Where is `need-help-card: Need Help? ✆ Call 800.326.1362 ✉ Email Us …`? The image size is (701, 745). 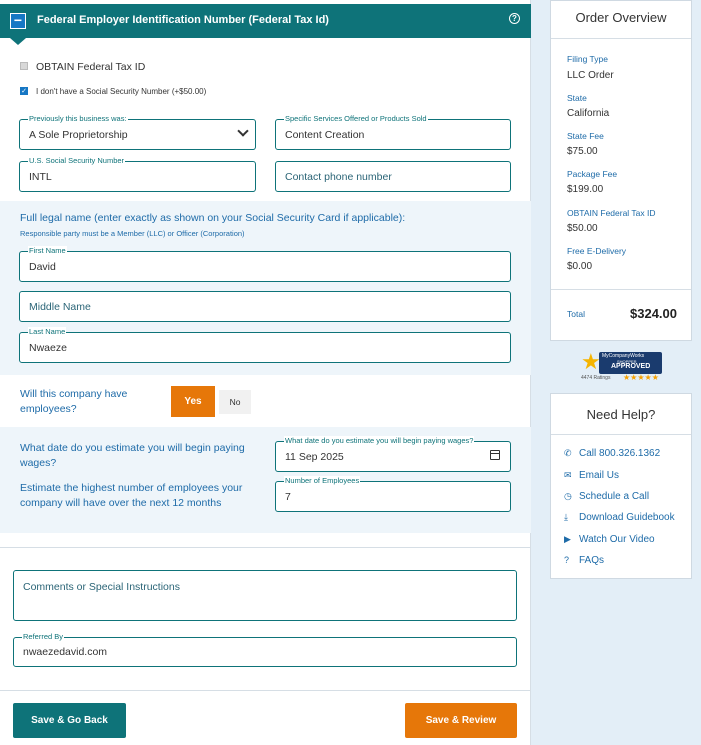 need-help-card: Need Help? ✆ Call 800.326.1362 ✉ Email Us … is located at coordinates (621, 486).